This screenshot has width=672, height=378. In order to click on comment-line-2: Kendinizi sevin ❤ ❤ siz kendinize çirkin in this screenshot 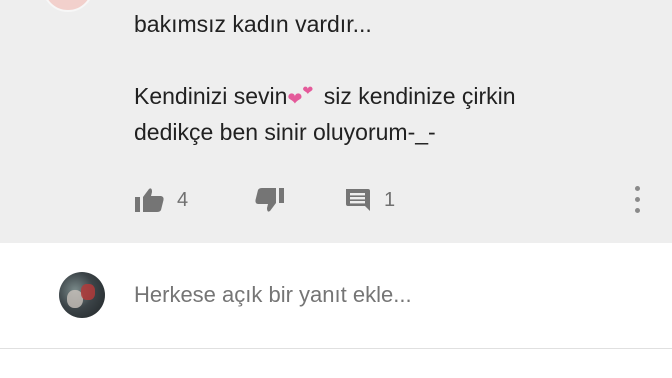, I will do `click(384, 96)`.